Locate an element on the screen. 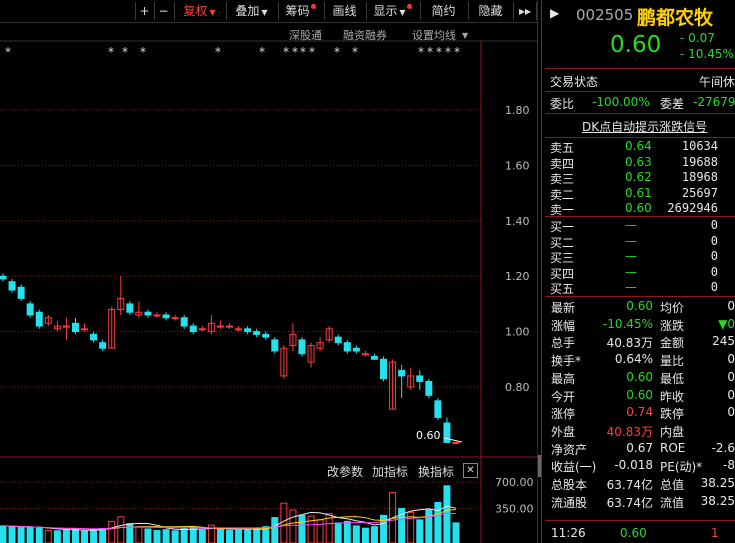 The image size is (735, 543). stat-value: 40.83万 is located at coordinates (629, 431).